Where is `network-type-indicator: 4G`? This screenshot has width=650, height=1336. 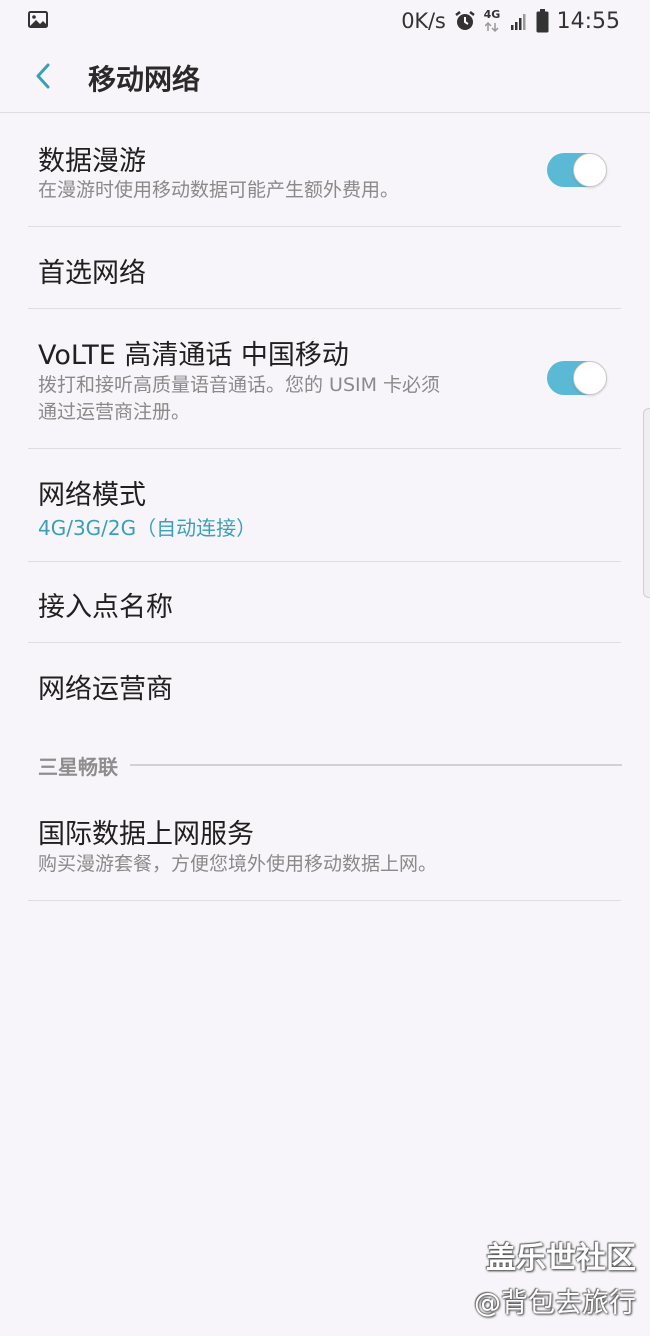 network-type-indicator: 4G is located at coordinates (493, 21).